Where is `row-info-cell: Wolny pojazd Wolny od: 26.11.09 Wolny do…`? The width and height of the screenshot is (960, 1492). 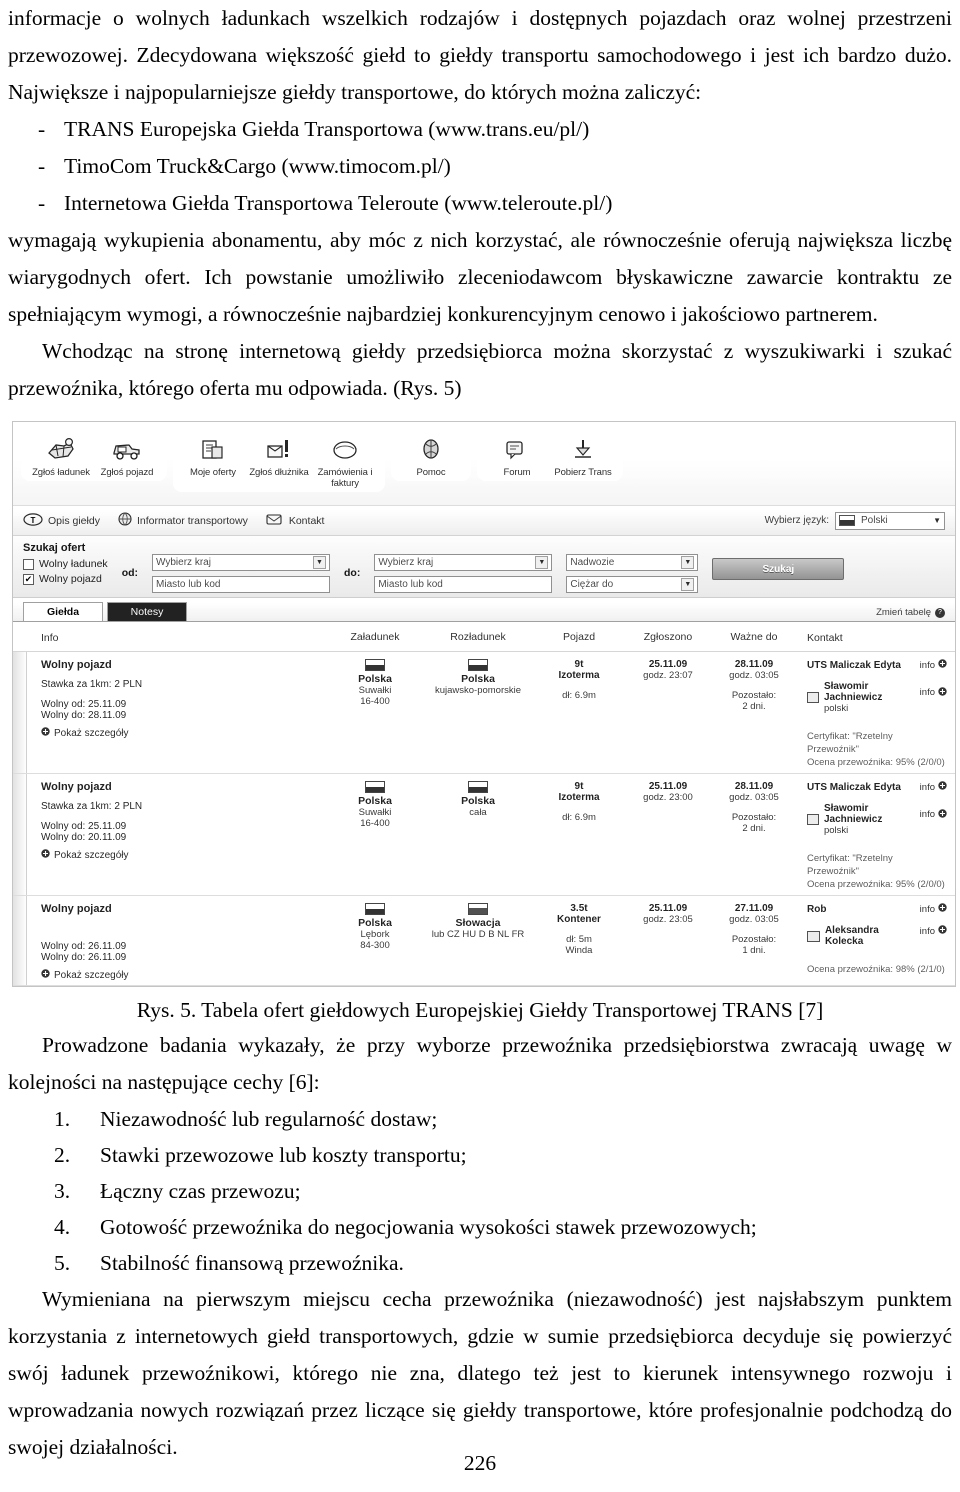 row-info-cell: Wolny pojazd Wolny od: 26.11.09 Wolny do… is located at coordinates (177, 940).